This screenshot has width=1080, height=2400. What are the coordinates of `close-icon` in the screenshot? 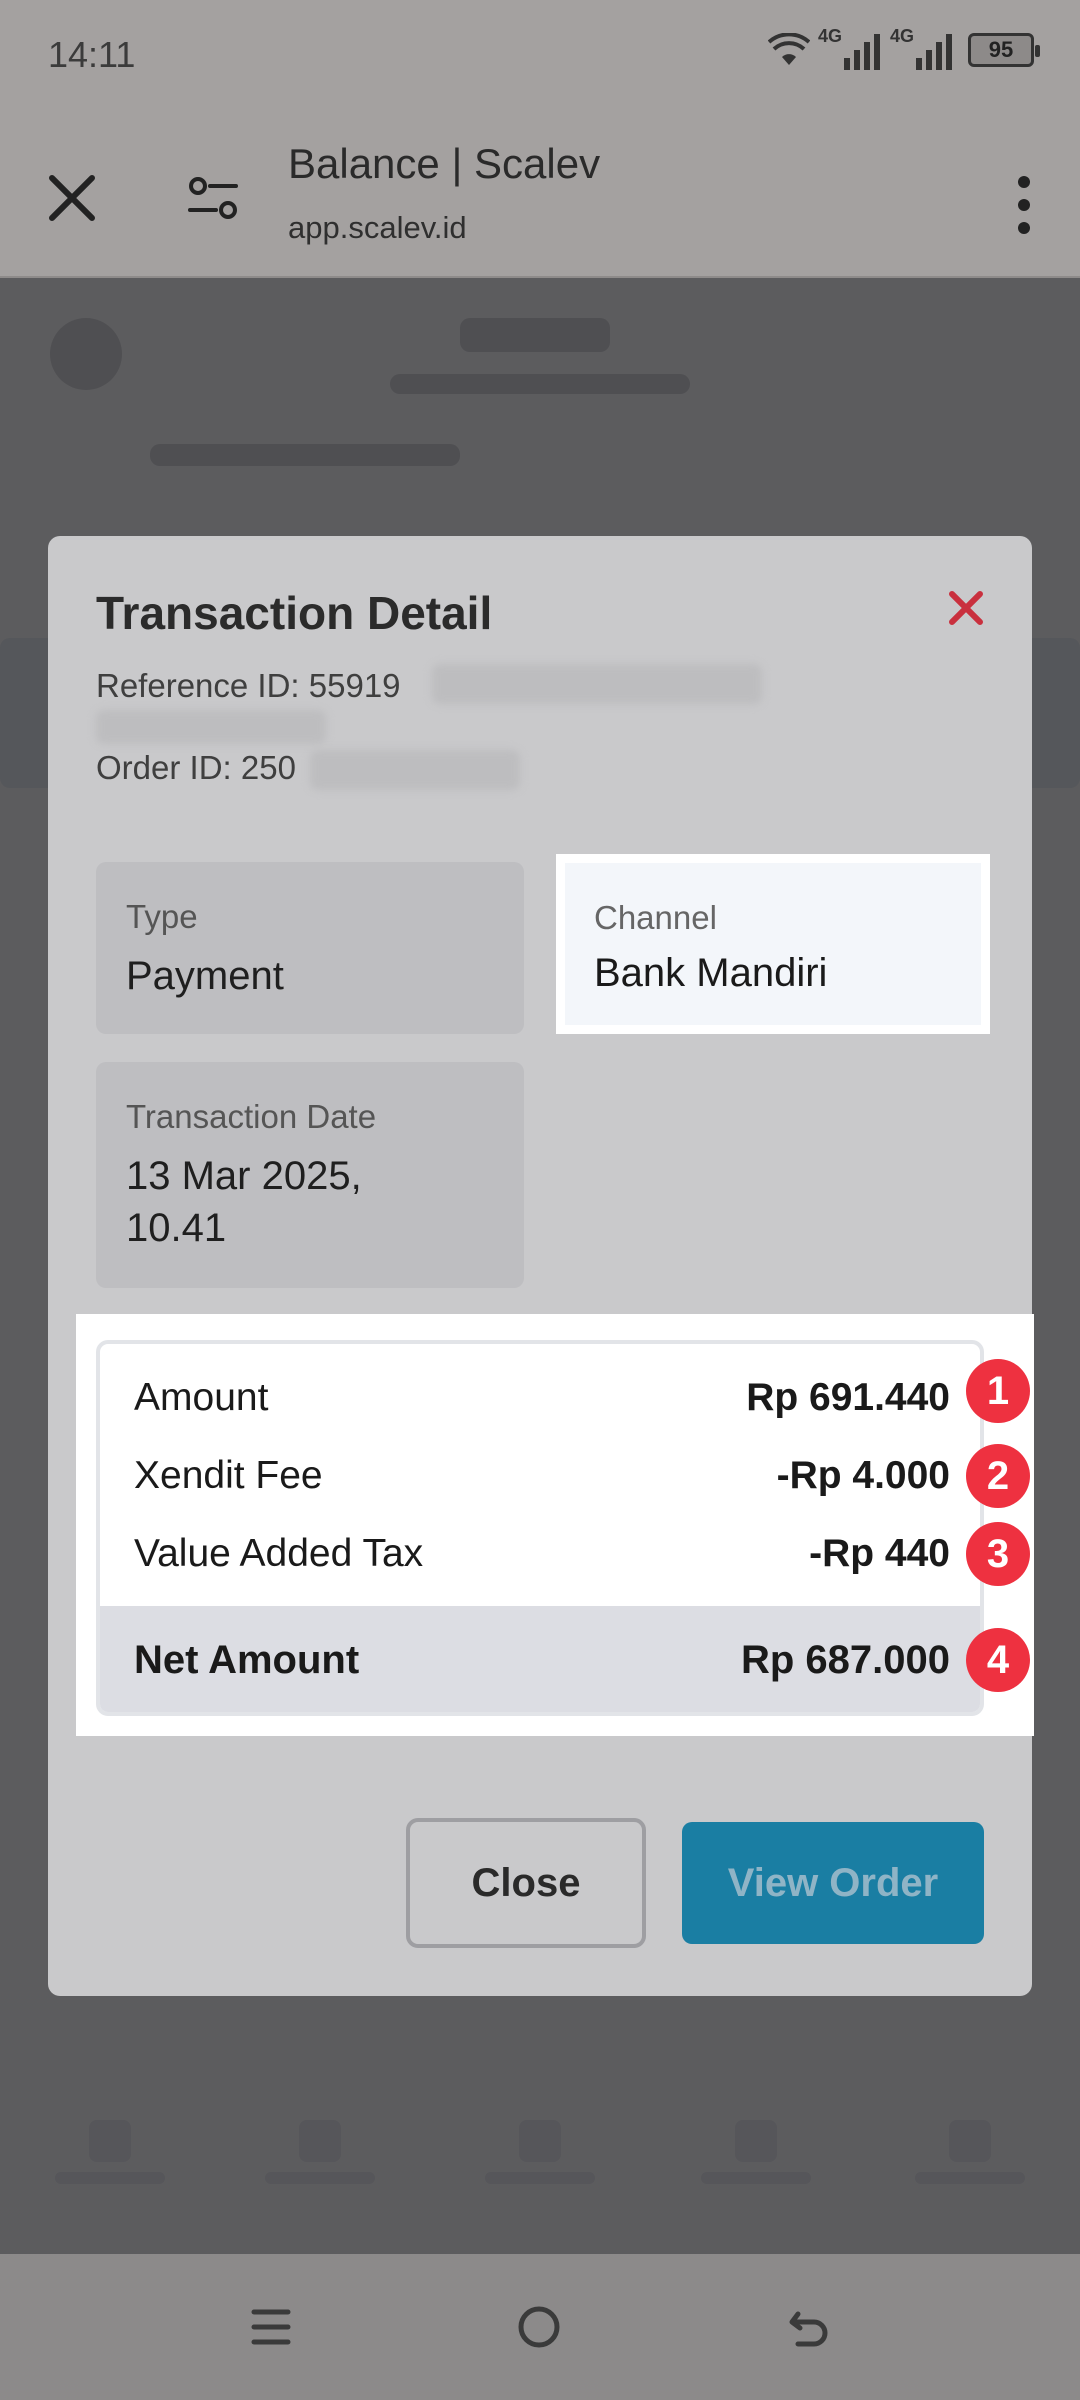 It's located at (966, 608).